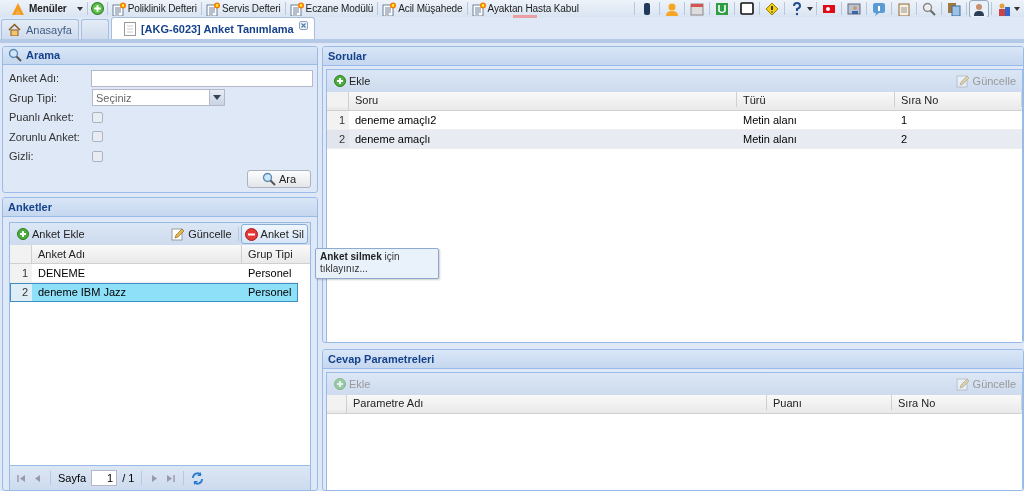 Image resolution: width=1024 pixels, height=491 pixels. What do you see at coordinates (274, 234) in the screenshot?
I see `delete-button: Anket Sil` at bounding box center [274, 234].